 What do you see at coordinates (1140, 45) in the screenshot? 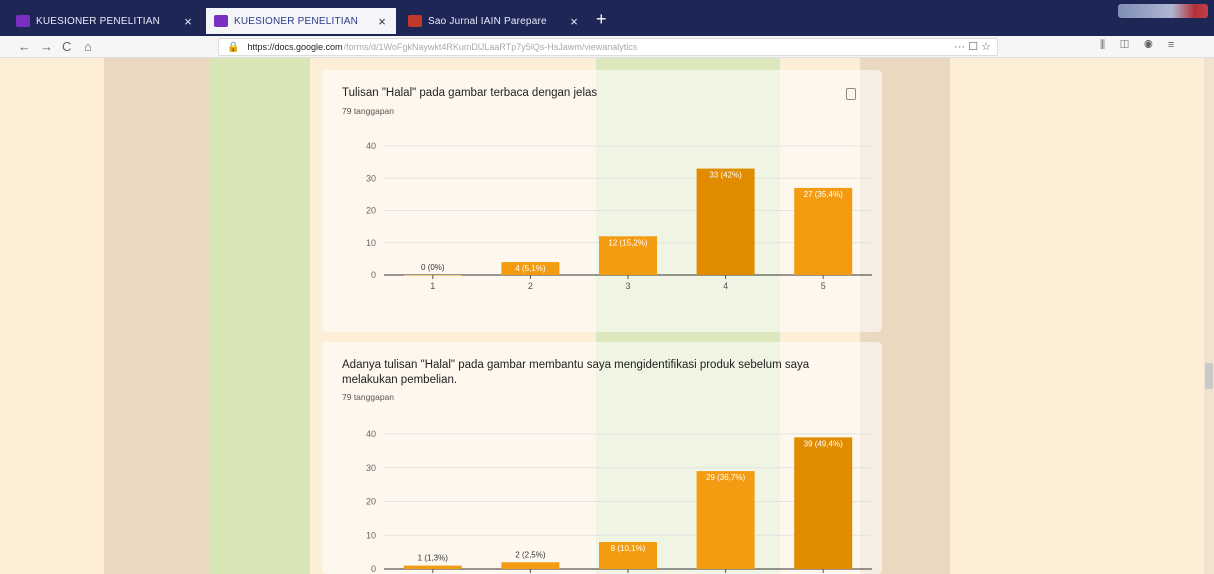
I see `toolbar-icons: ⫼ ◫ ◉ ≡` at bounding box center [1140, 45].